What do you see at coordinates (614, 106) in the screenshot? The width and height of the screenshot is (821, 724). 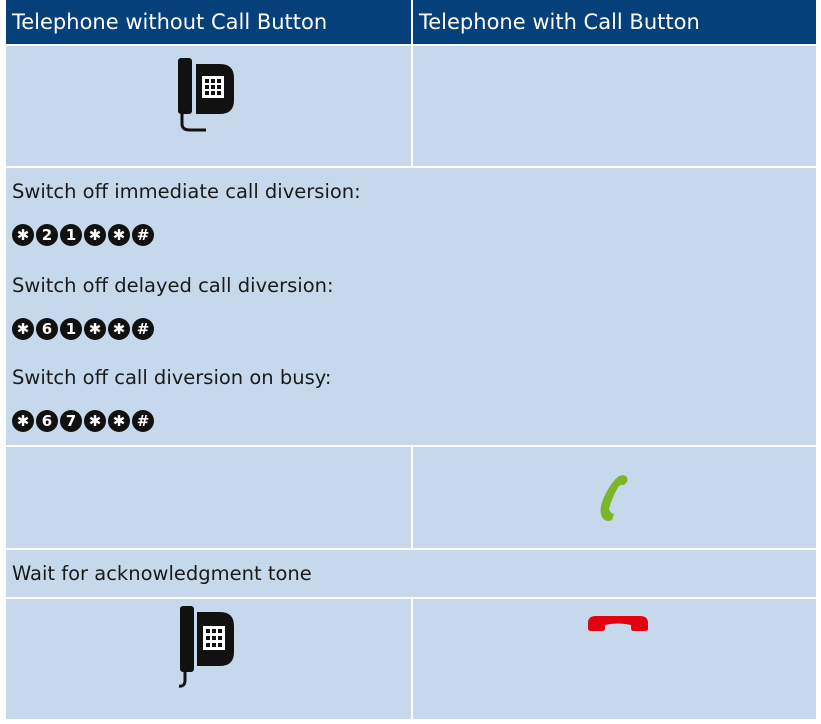 I see `lift-handset-cell-right` at bounding box center [614, 106].